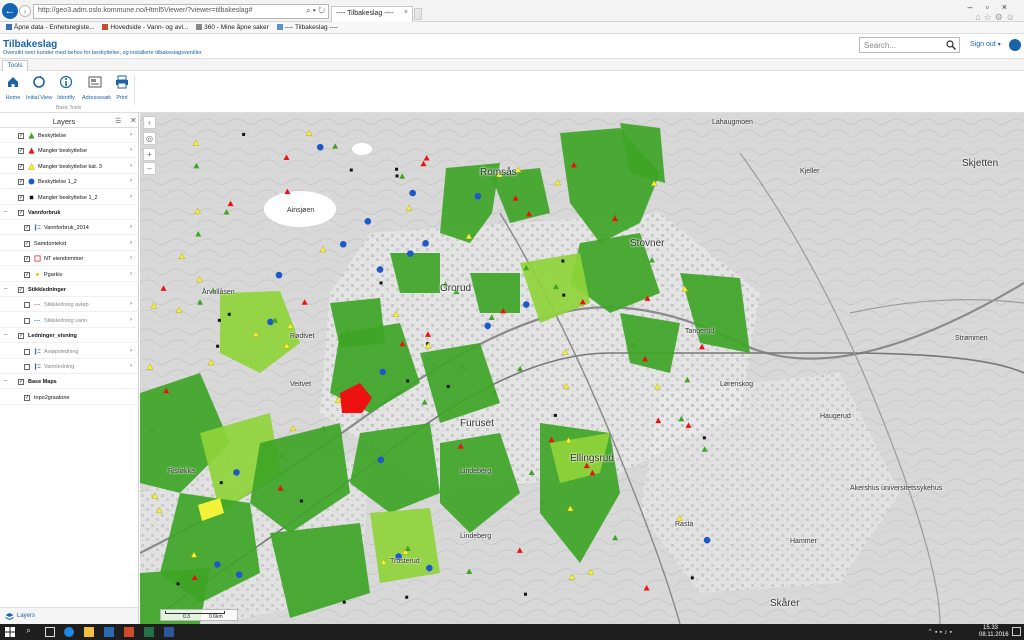 The height and width of the screenshot is (640, 1024). What do you see at coordinates (10, 11) in the screenshot?
I see `back-button: ←` at bounding box center [10, 11].